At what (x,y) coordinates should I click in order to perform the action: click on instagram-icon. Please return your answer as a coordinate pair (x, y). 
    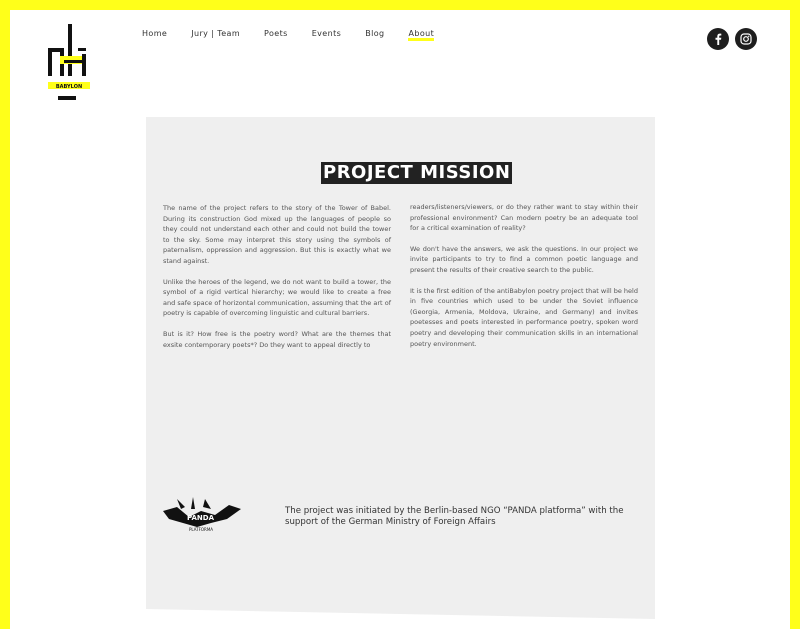
    Looking at the image, I should click on (746, 39).